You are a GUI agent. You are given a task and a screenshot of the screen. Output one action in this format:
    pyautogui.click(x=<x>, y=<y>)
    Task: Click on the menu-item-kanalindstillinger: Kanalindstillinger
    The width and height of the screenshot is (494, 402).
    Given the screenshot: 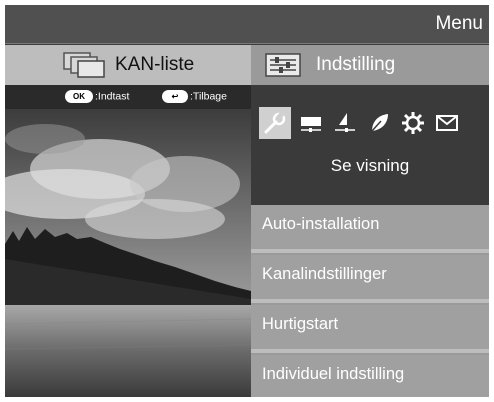 What is the action you would take?
    pyautogui.click(x=370, y=279)
    